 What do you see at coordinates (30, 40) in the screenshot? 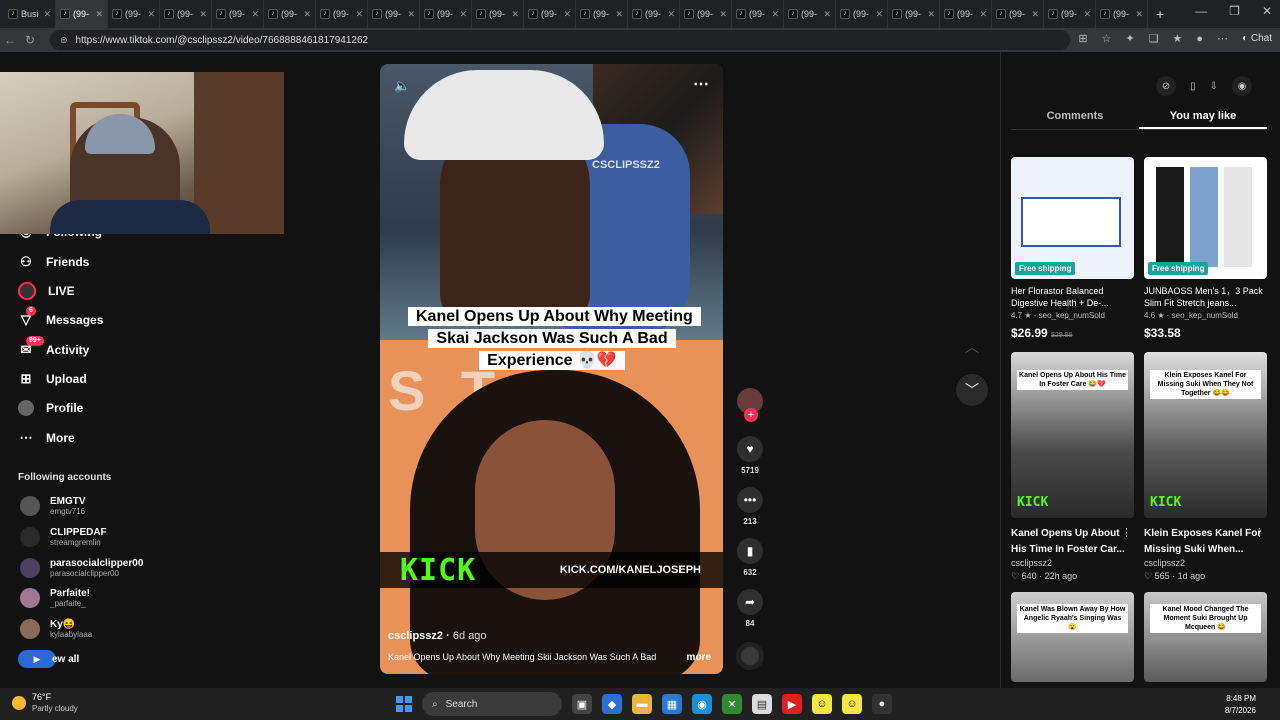
I see `reload-icon: ↻` at bounding box center [30, 40].